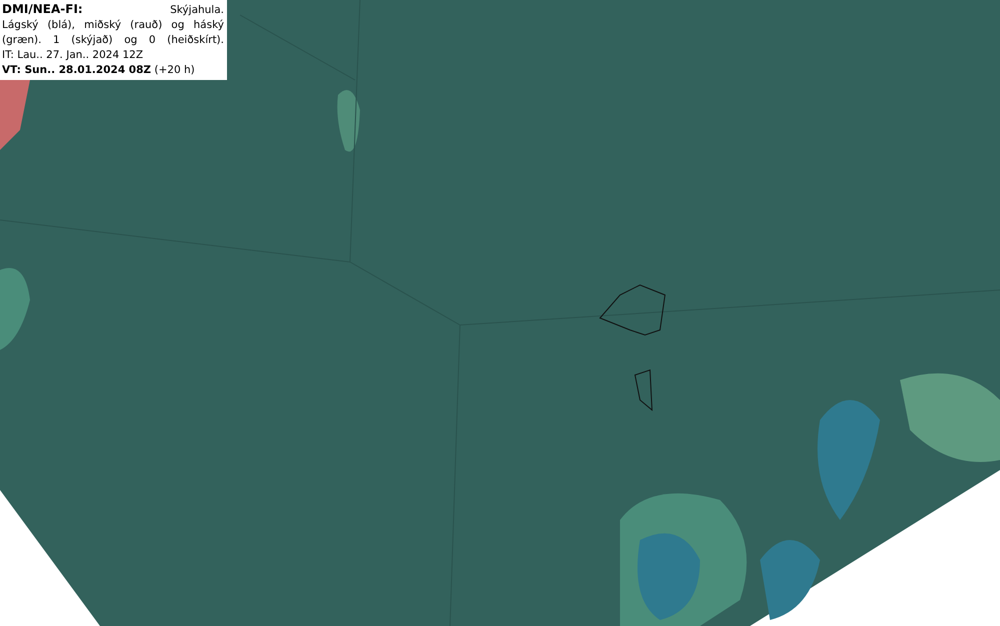 The image size is (1000, 626). What do you see at coordinates (197, 10) in the screenshot?
I see `legend-title: Skýjahula.` at bounding box center [197, 10].